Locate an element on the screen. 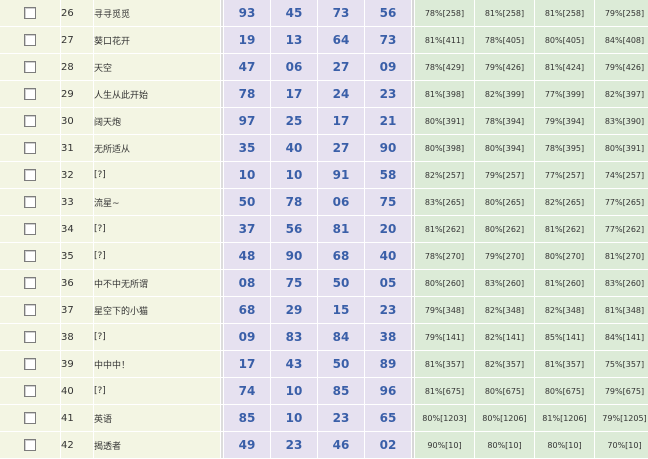 This screenshot has width=648, height=459. predicted-number: 58 is located at coordinates (388, 175).